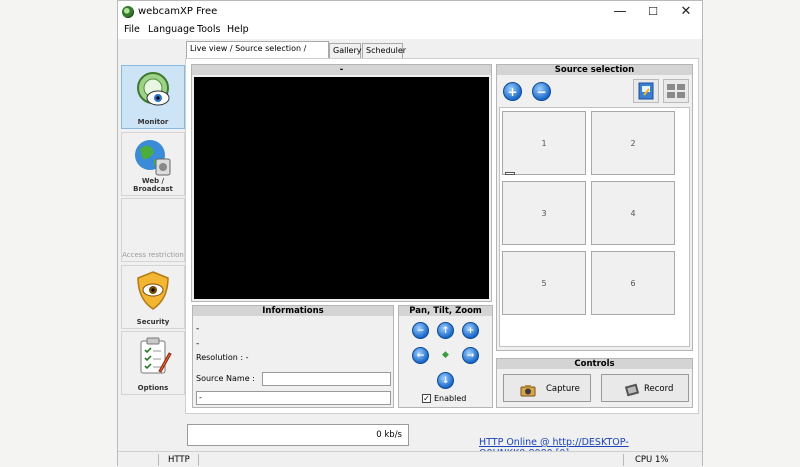 The height and width of the screenshot is (467, 800). What do you see at coordinates (686, 12) in the screenshot?
I see `close-button: ✕` at bounding box center [686, 12].